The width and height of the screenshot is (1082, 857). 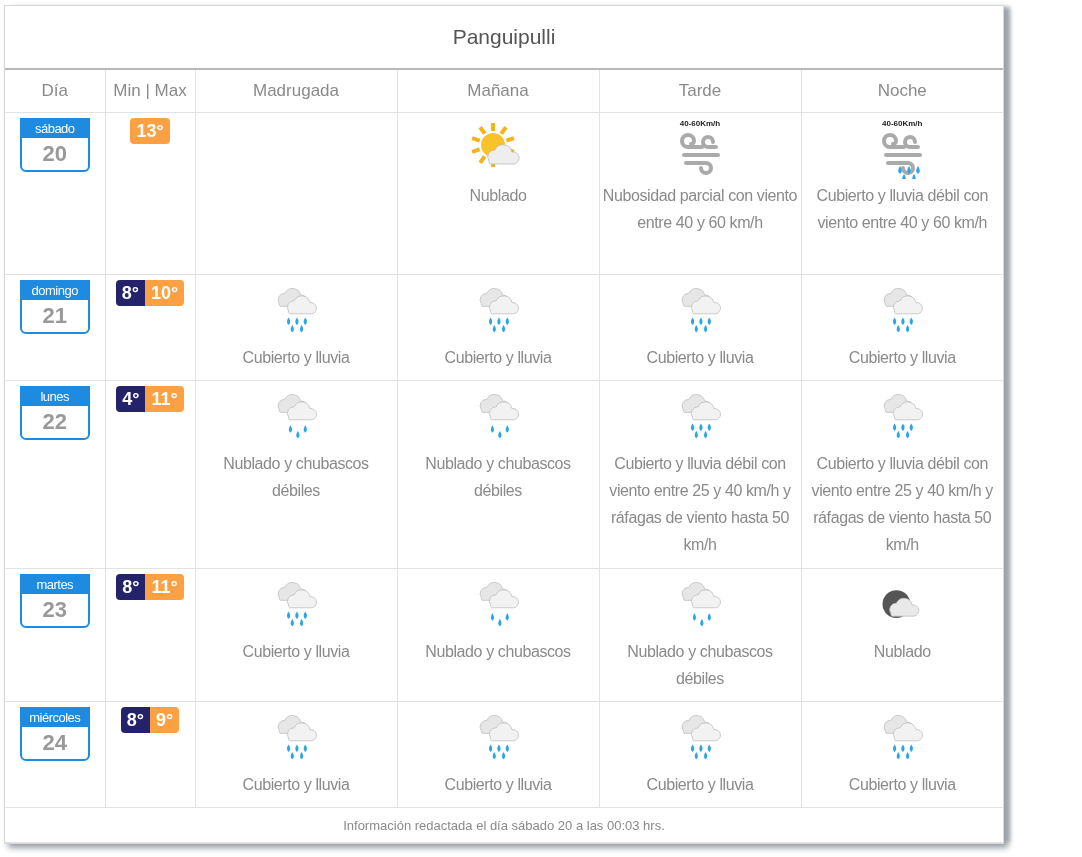 What do you see at coordinates (902, 91) in the screenshot?
I see `column-header: Noche` at bounding box center [902, 91].